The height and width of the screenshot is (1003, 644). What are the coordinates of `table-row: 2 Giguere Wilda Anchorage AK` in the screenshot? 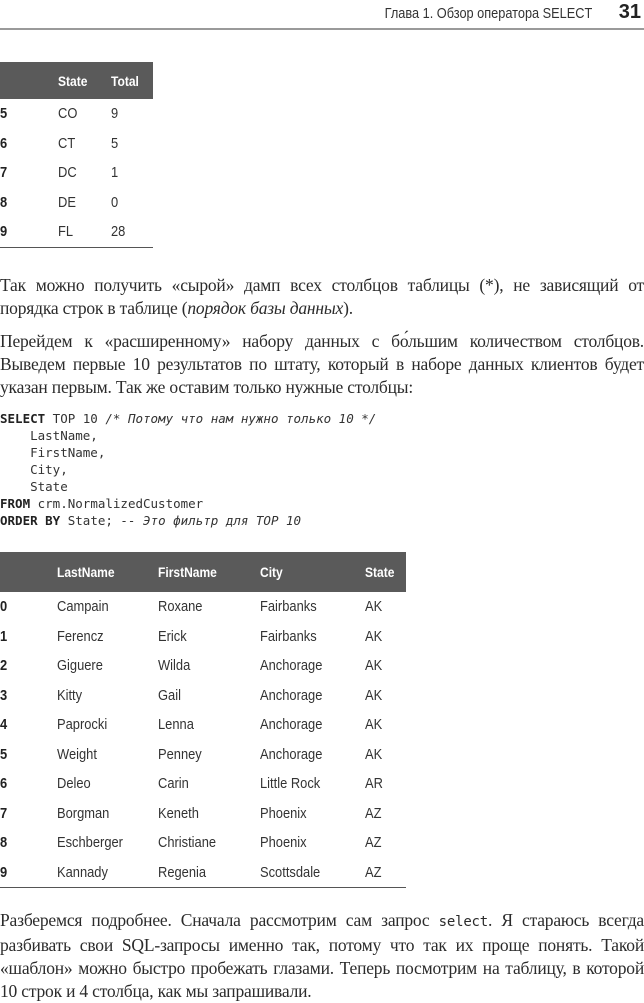 It's located at (203, 666).